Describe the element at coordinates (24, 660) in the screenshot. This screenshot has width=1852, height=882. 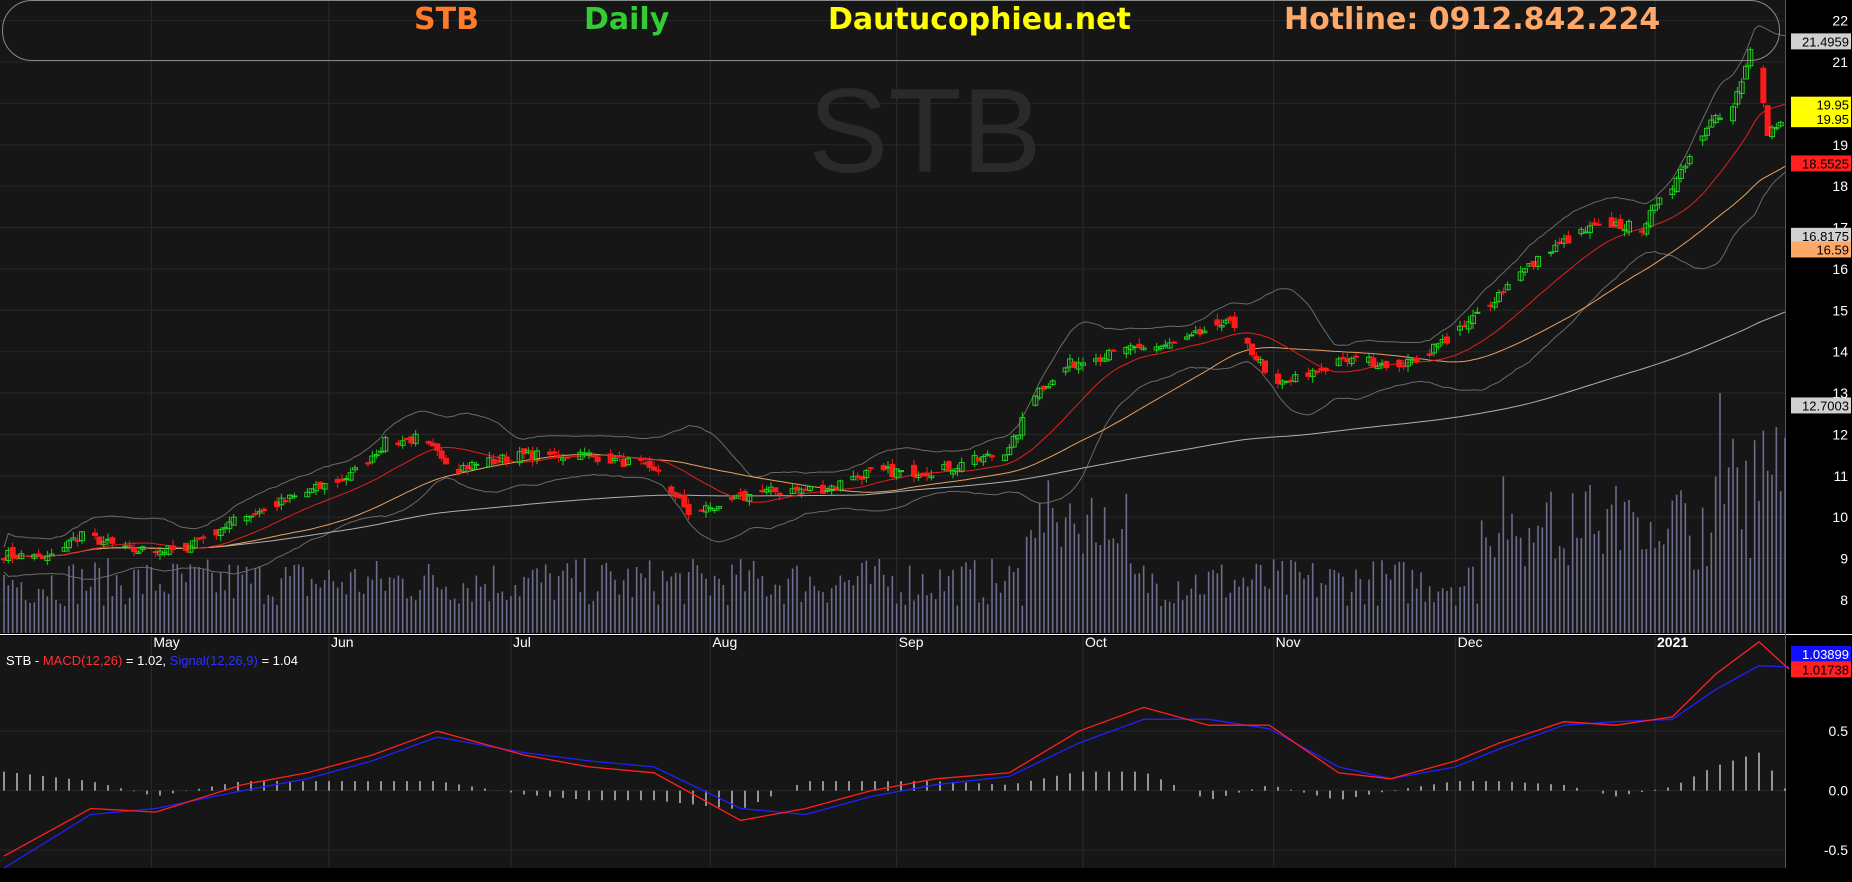
I see `macd-legend-prefix: STB -` at that location.